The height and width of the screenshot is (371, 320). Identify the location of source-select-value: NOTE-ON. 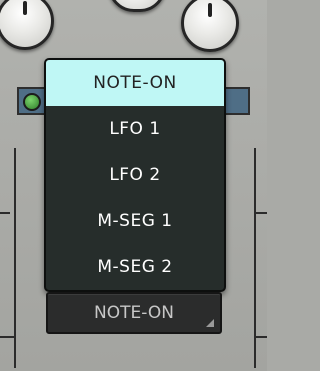
(134, 313).